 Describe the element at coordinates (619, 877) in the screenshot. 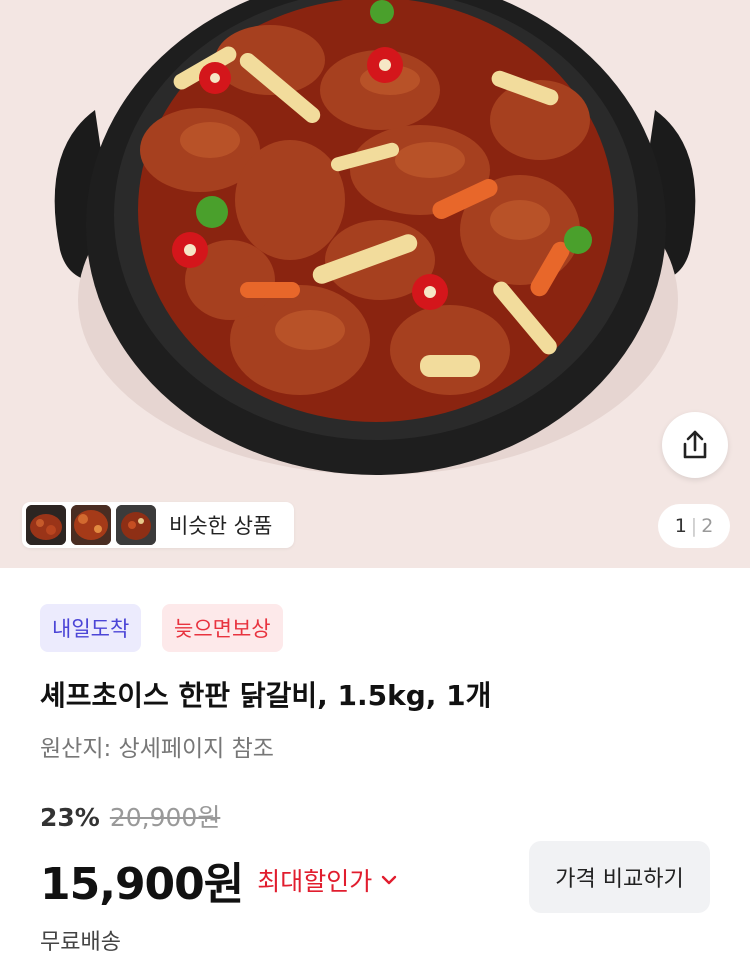

I see `price-compare-button: 가격 비교하기` at that location.